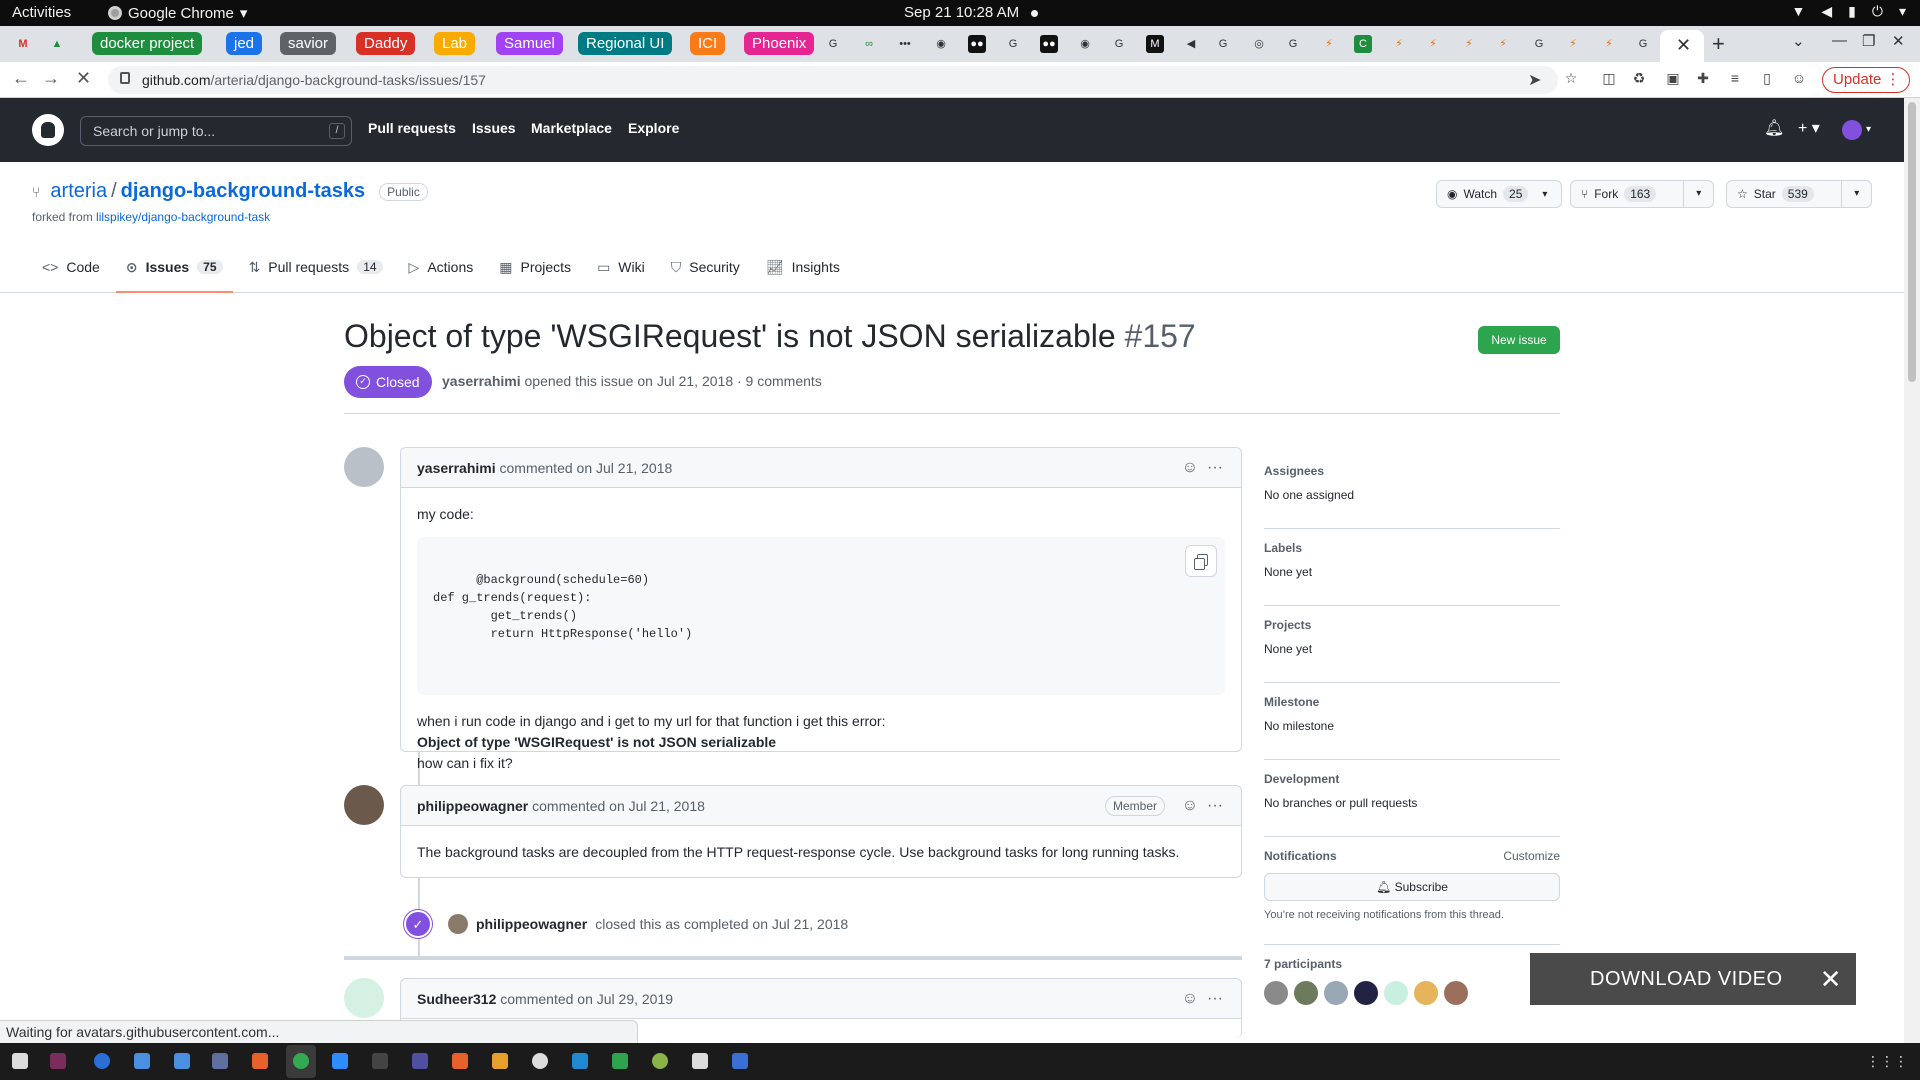 Image resolution: width=1920 pixels, height=1080 pixels. What do you see at coordinates (316, 267) in the screenshot?
I see `tab-pull-requests: ⇅ Pull requests 14` at bounding box center [316, 267].